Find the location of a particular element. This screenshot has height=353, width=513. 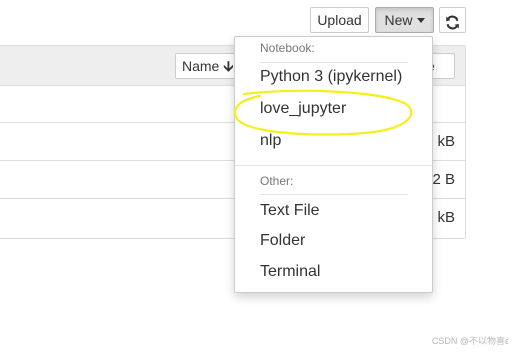

menu-item-text-file: Text File is located at coordinates (290, 211).